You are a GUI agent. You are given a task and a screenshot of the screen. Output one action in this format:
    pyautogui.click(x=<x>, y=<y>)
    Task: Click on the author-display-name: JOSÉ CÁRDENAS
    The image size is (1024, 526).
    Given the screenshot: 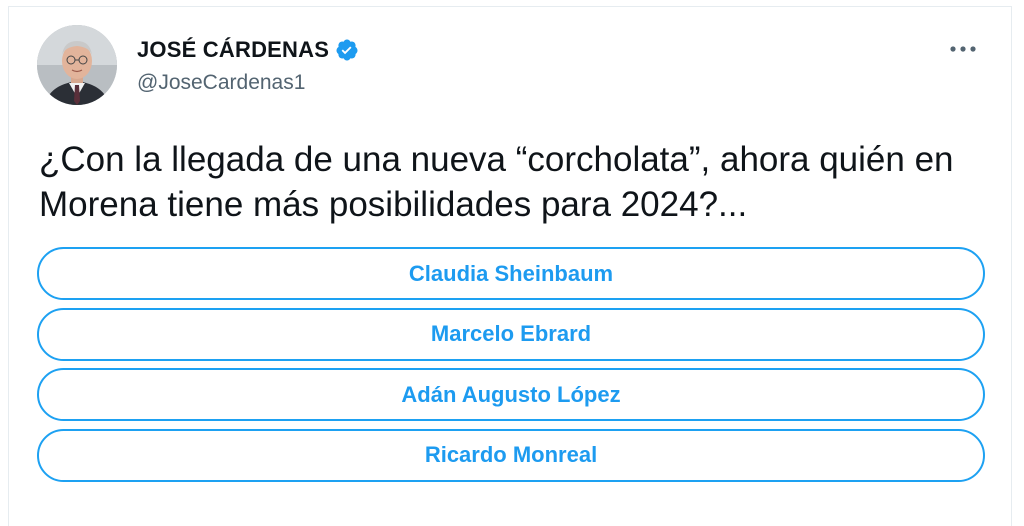 What is the action you would take?
    pyautogui.click(x=233, y=50)
    